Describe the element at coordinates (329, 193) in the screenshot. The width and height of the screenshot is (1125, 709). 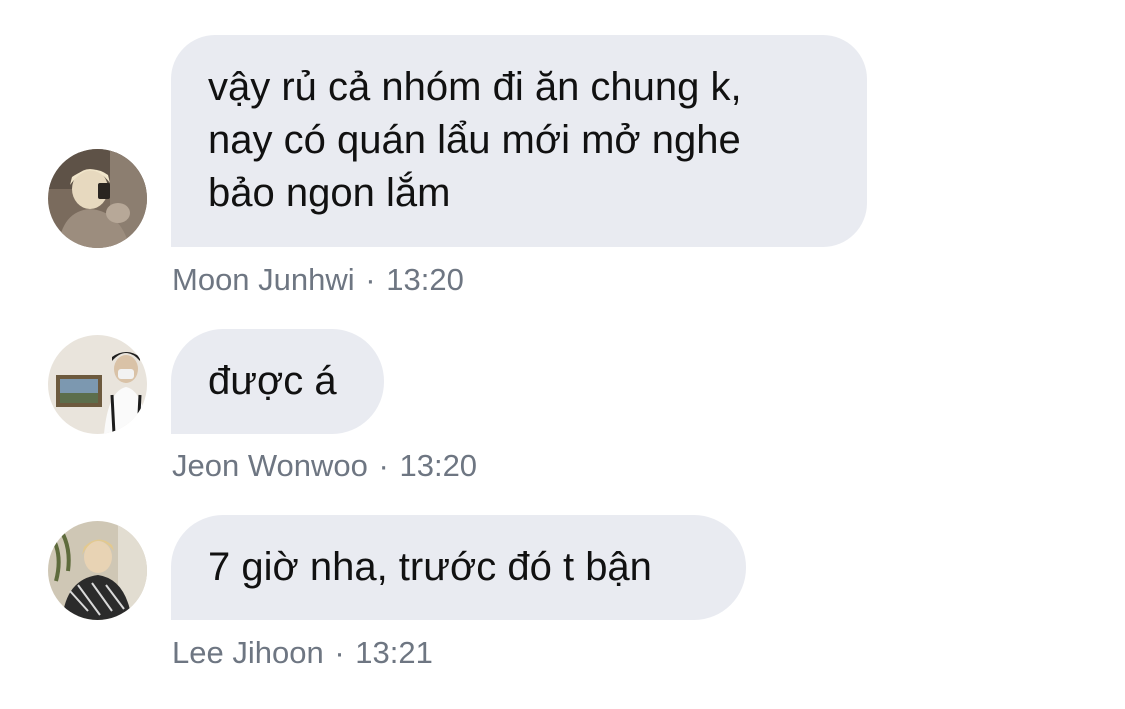
I see `message-text-line: bảo ngon lắm` at that location.